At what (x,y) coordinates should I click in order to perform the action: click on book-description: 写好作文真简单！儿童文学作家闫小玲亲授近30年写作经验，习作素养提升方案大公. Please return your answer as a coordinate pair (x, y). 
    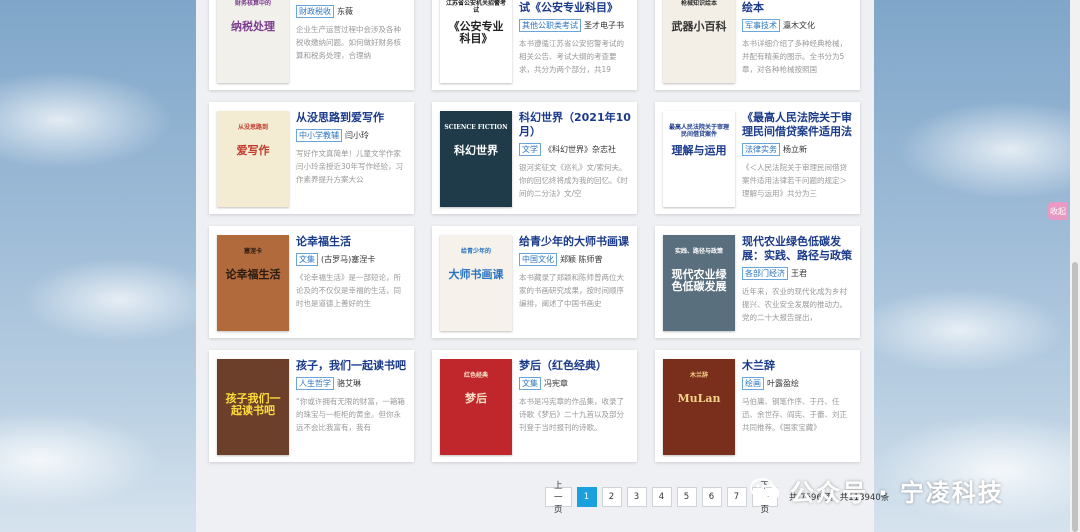
    Looking at the image, I should click on (350, 166).